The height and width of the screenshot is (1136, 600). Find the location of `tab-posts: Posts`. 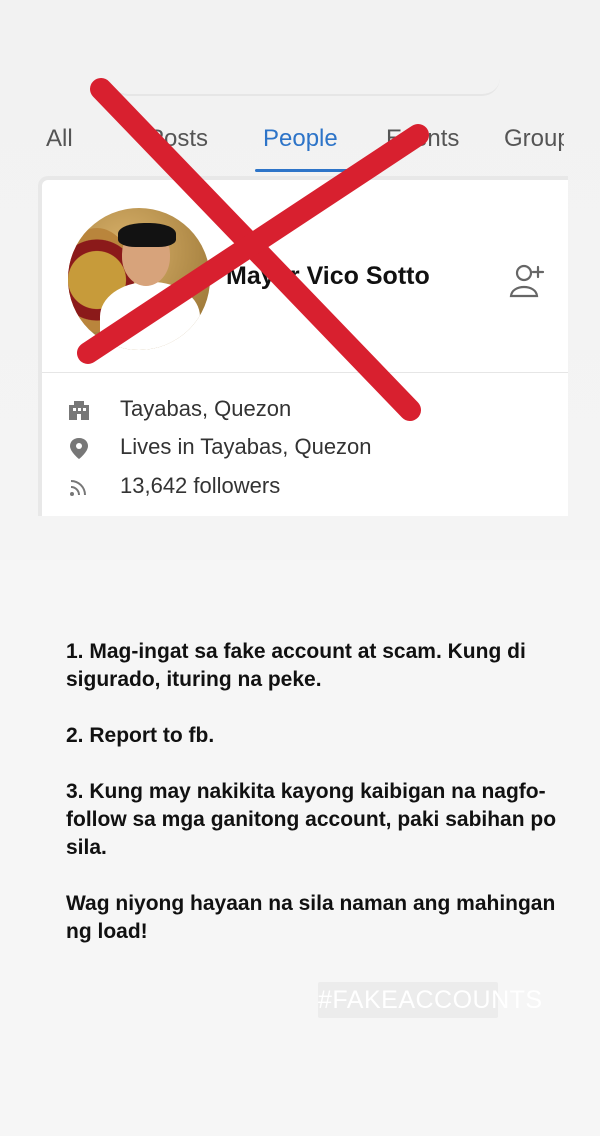

tab-posts: Posts is located at coordinates (178, 139).